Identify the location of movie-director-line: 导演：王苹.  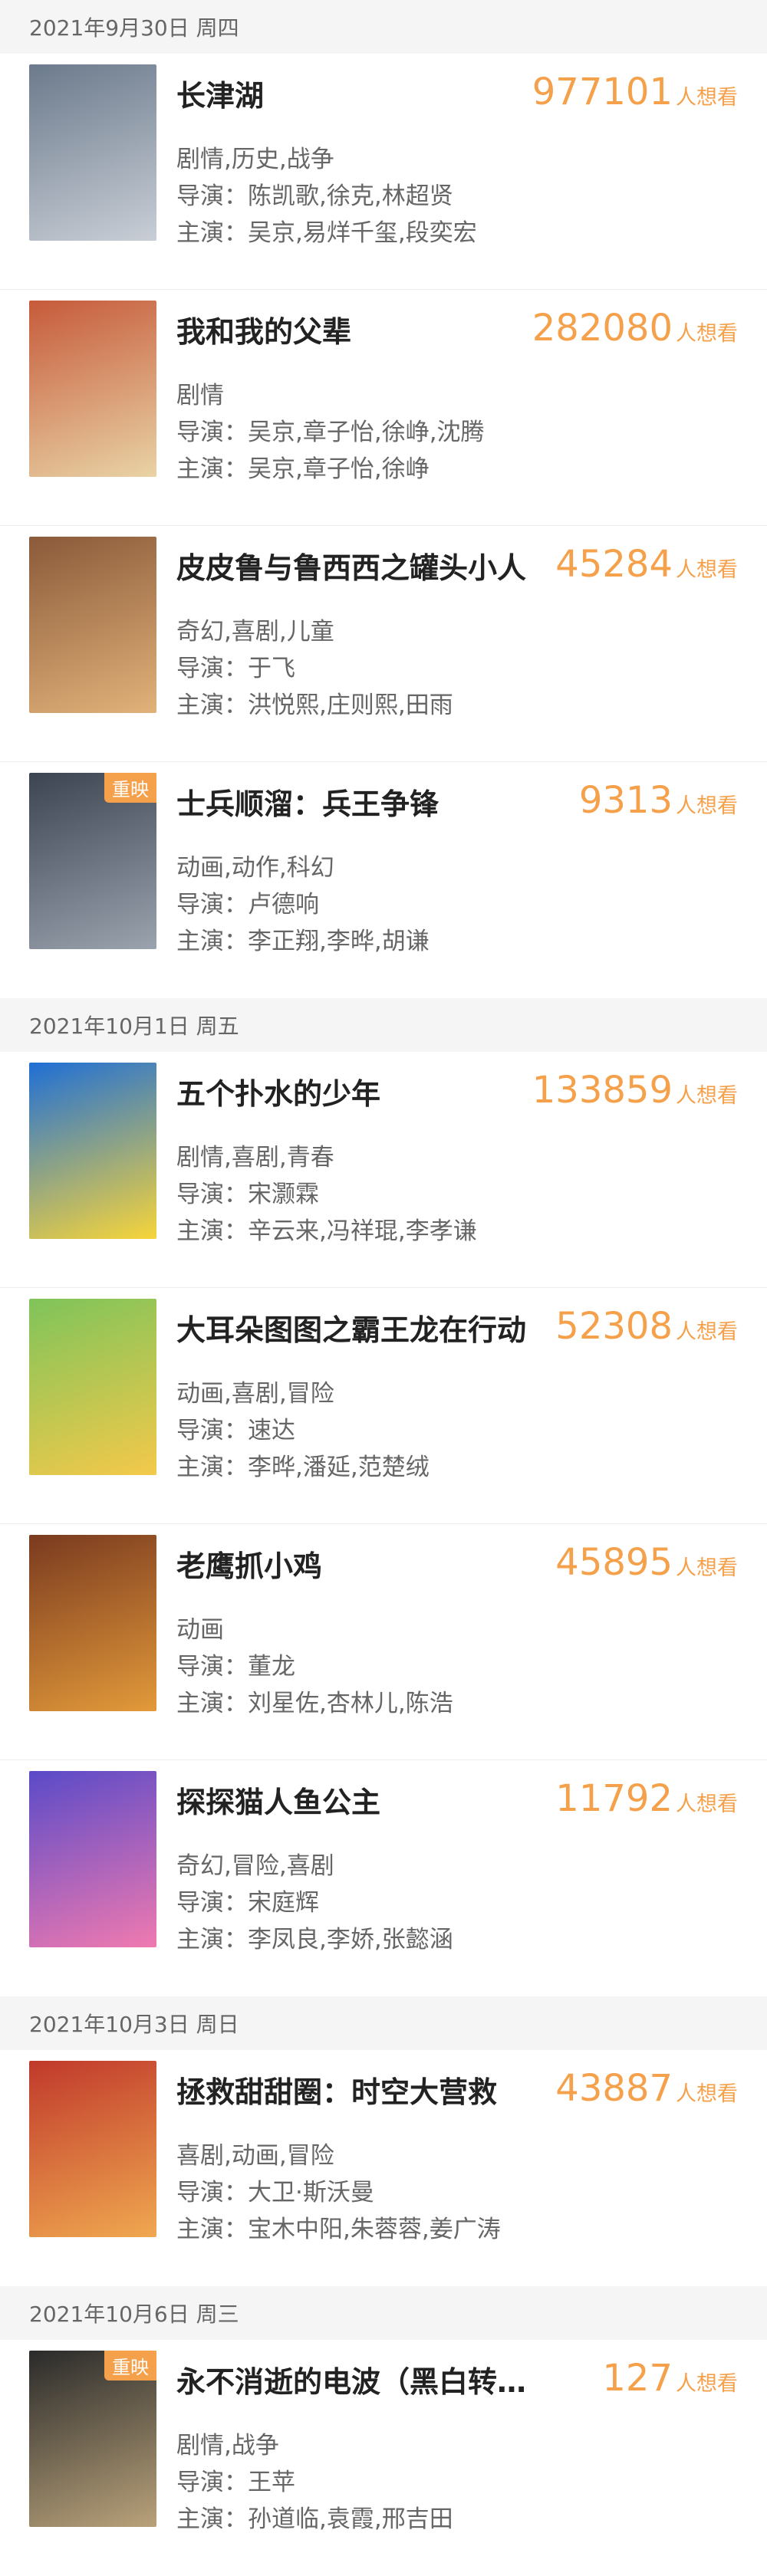
(236, 2480).